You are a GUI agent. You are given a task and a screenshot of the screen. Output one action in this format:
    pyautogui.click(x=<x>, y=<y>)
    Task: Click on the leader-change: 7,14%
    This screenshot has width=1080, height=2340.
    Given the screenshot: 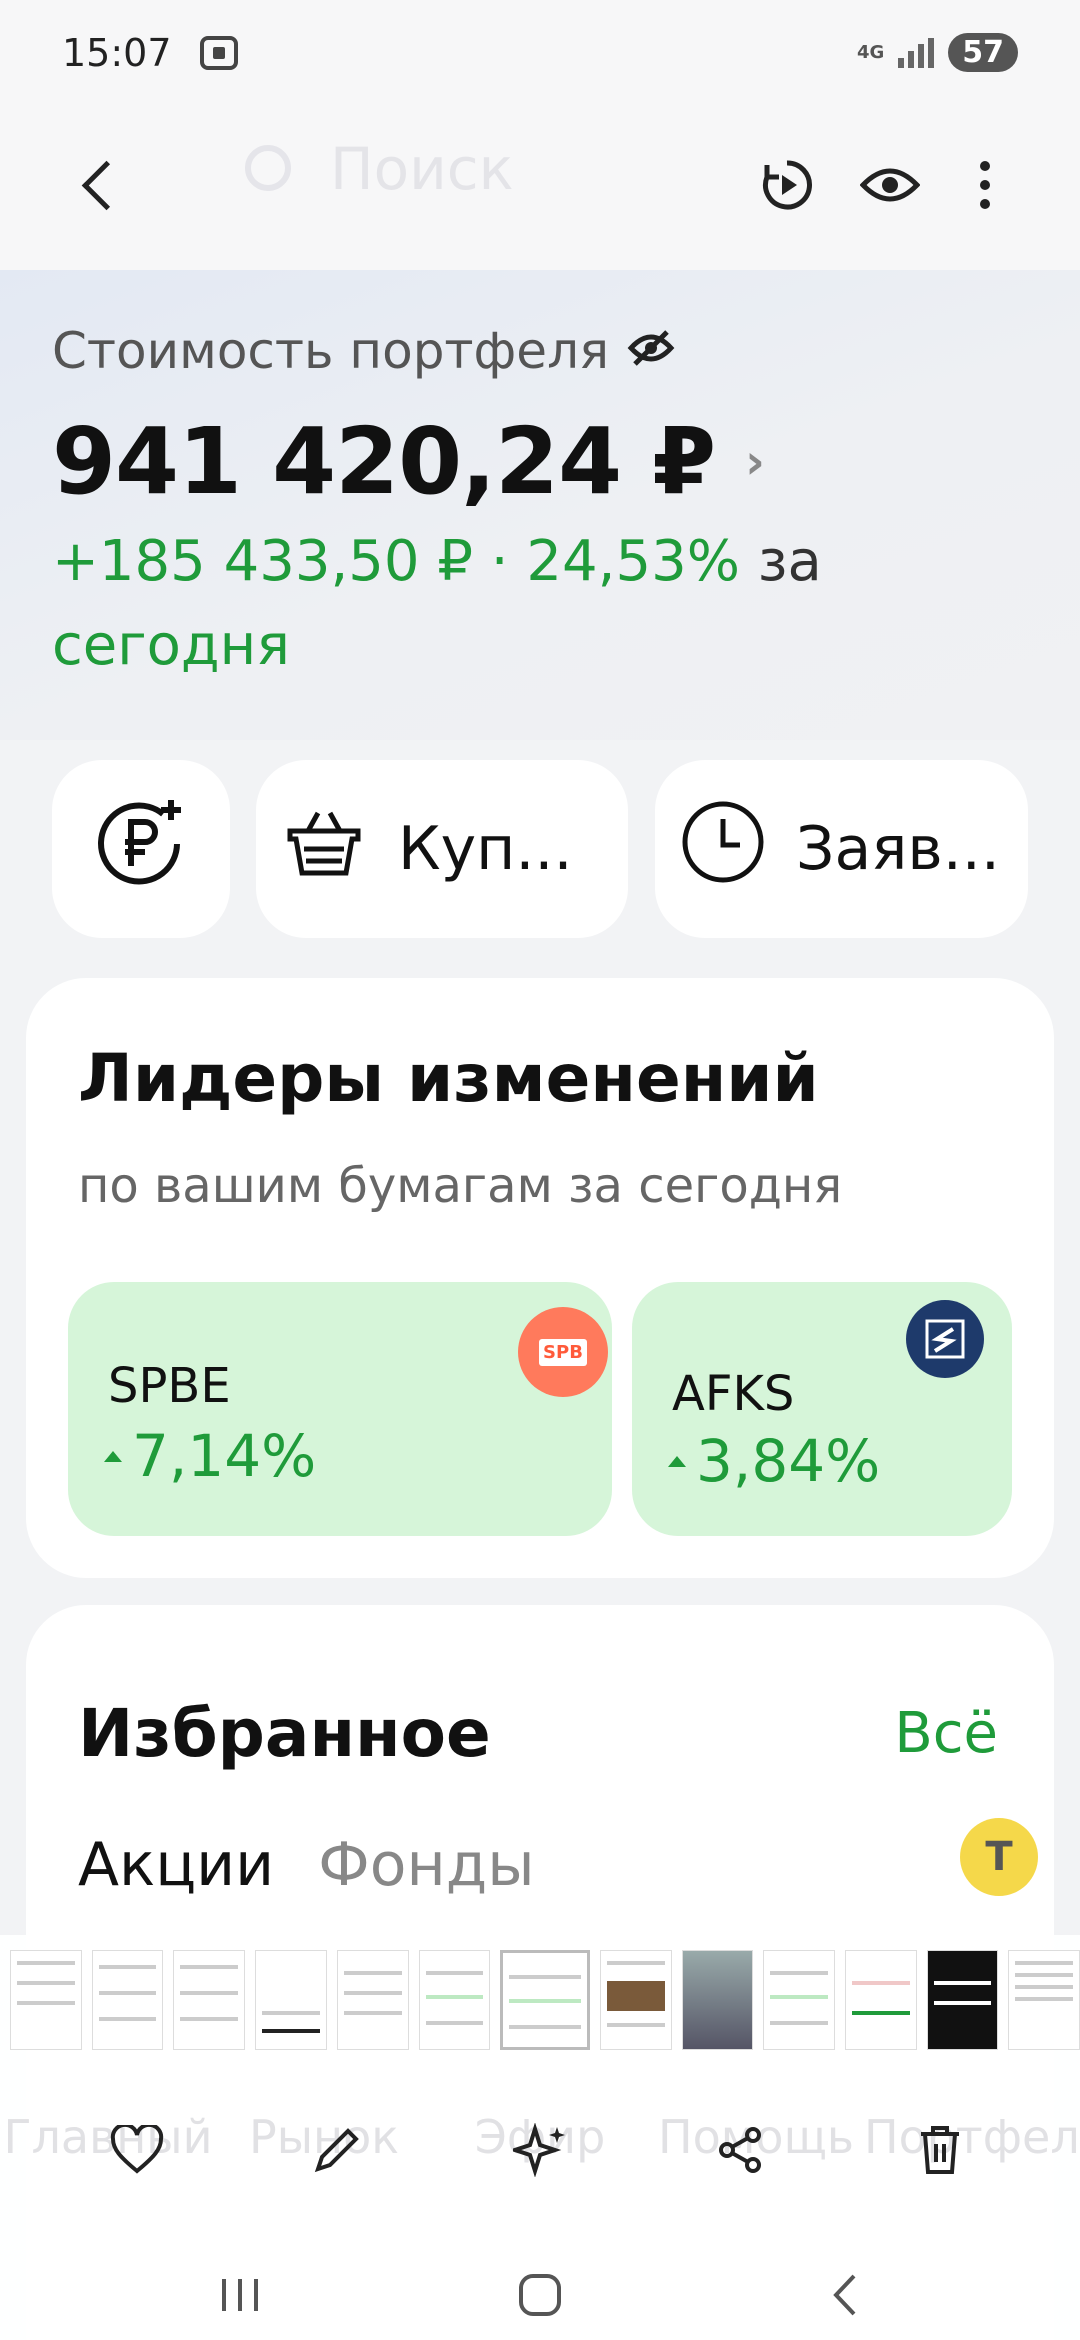 What is the action you would take?
    pyautogui.click(x=210, y=1456)
    